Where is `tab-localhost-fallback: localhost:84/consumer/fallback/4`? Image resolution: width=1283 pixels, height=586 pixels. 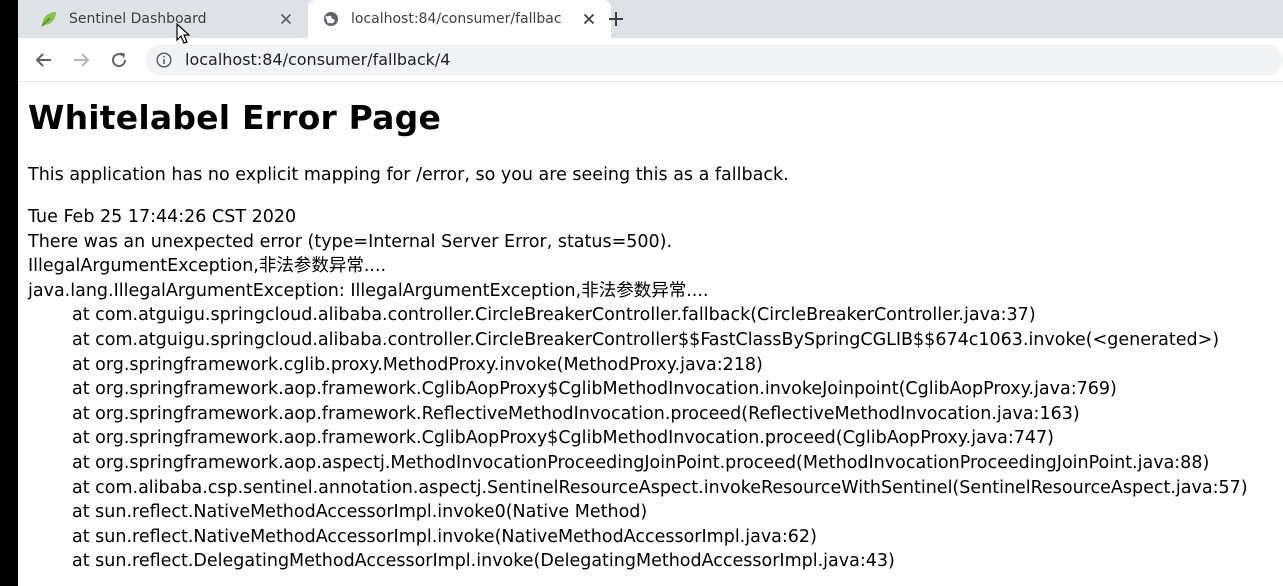 tab-localhost-fallback: localhost:84/consumer/fallback/4 is located at coordinates (459, 19).